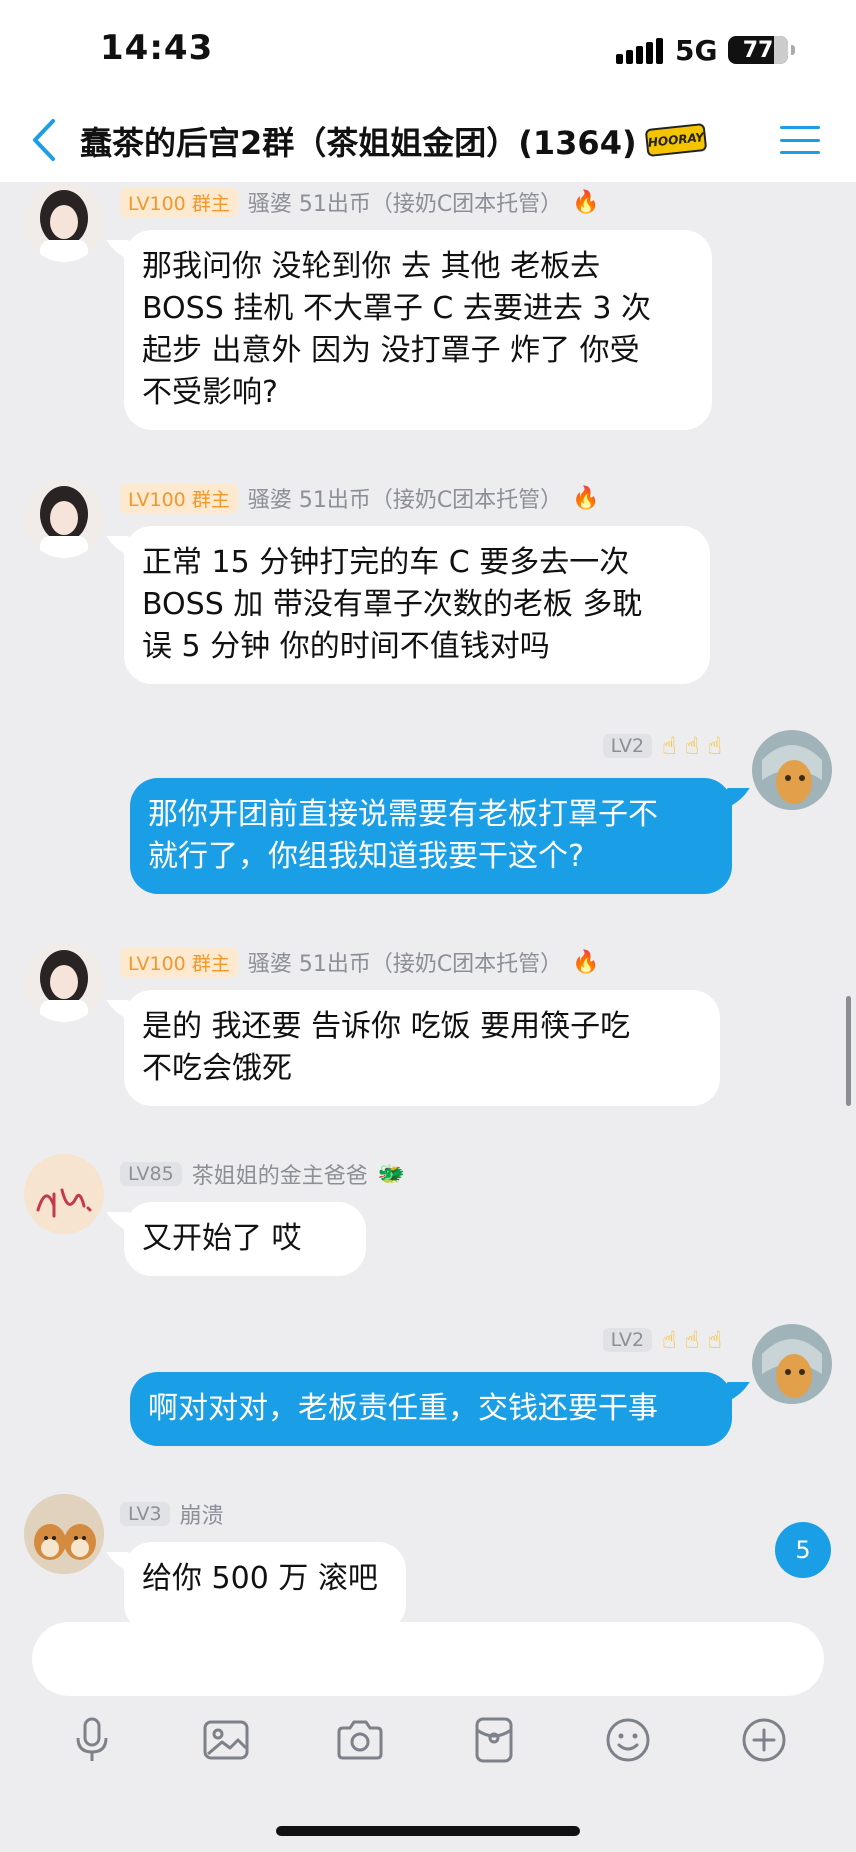 The height and width of the screenshot is (1852, 856). Describe the element at coordinates (803, 1550) in the screenshot. I see `unread-count-badge: 5` at that location.